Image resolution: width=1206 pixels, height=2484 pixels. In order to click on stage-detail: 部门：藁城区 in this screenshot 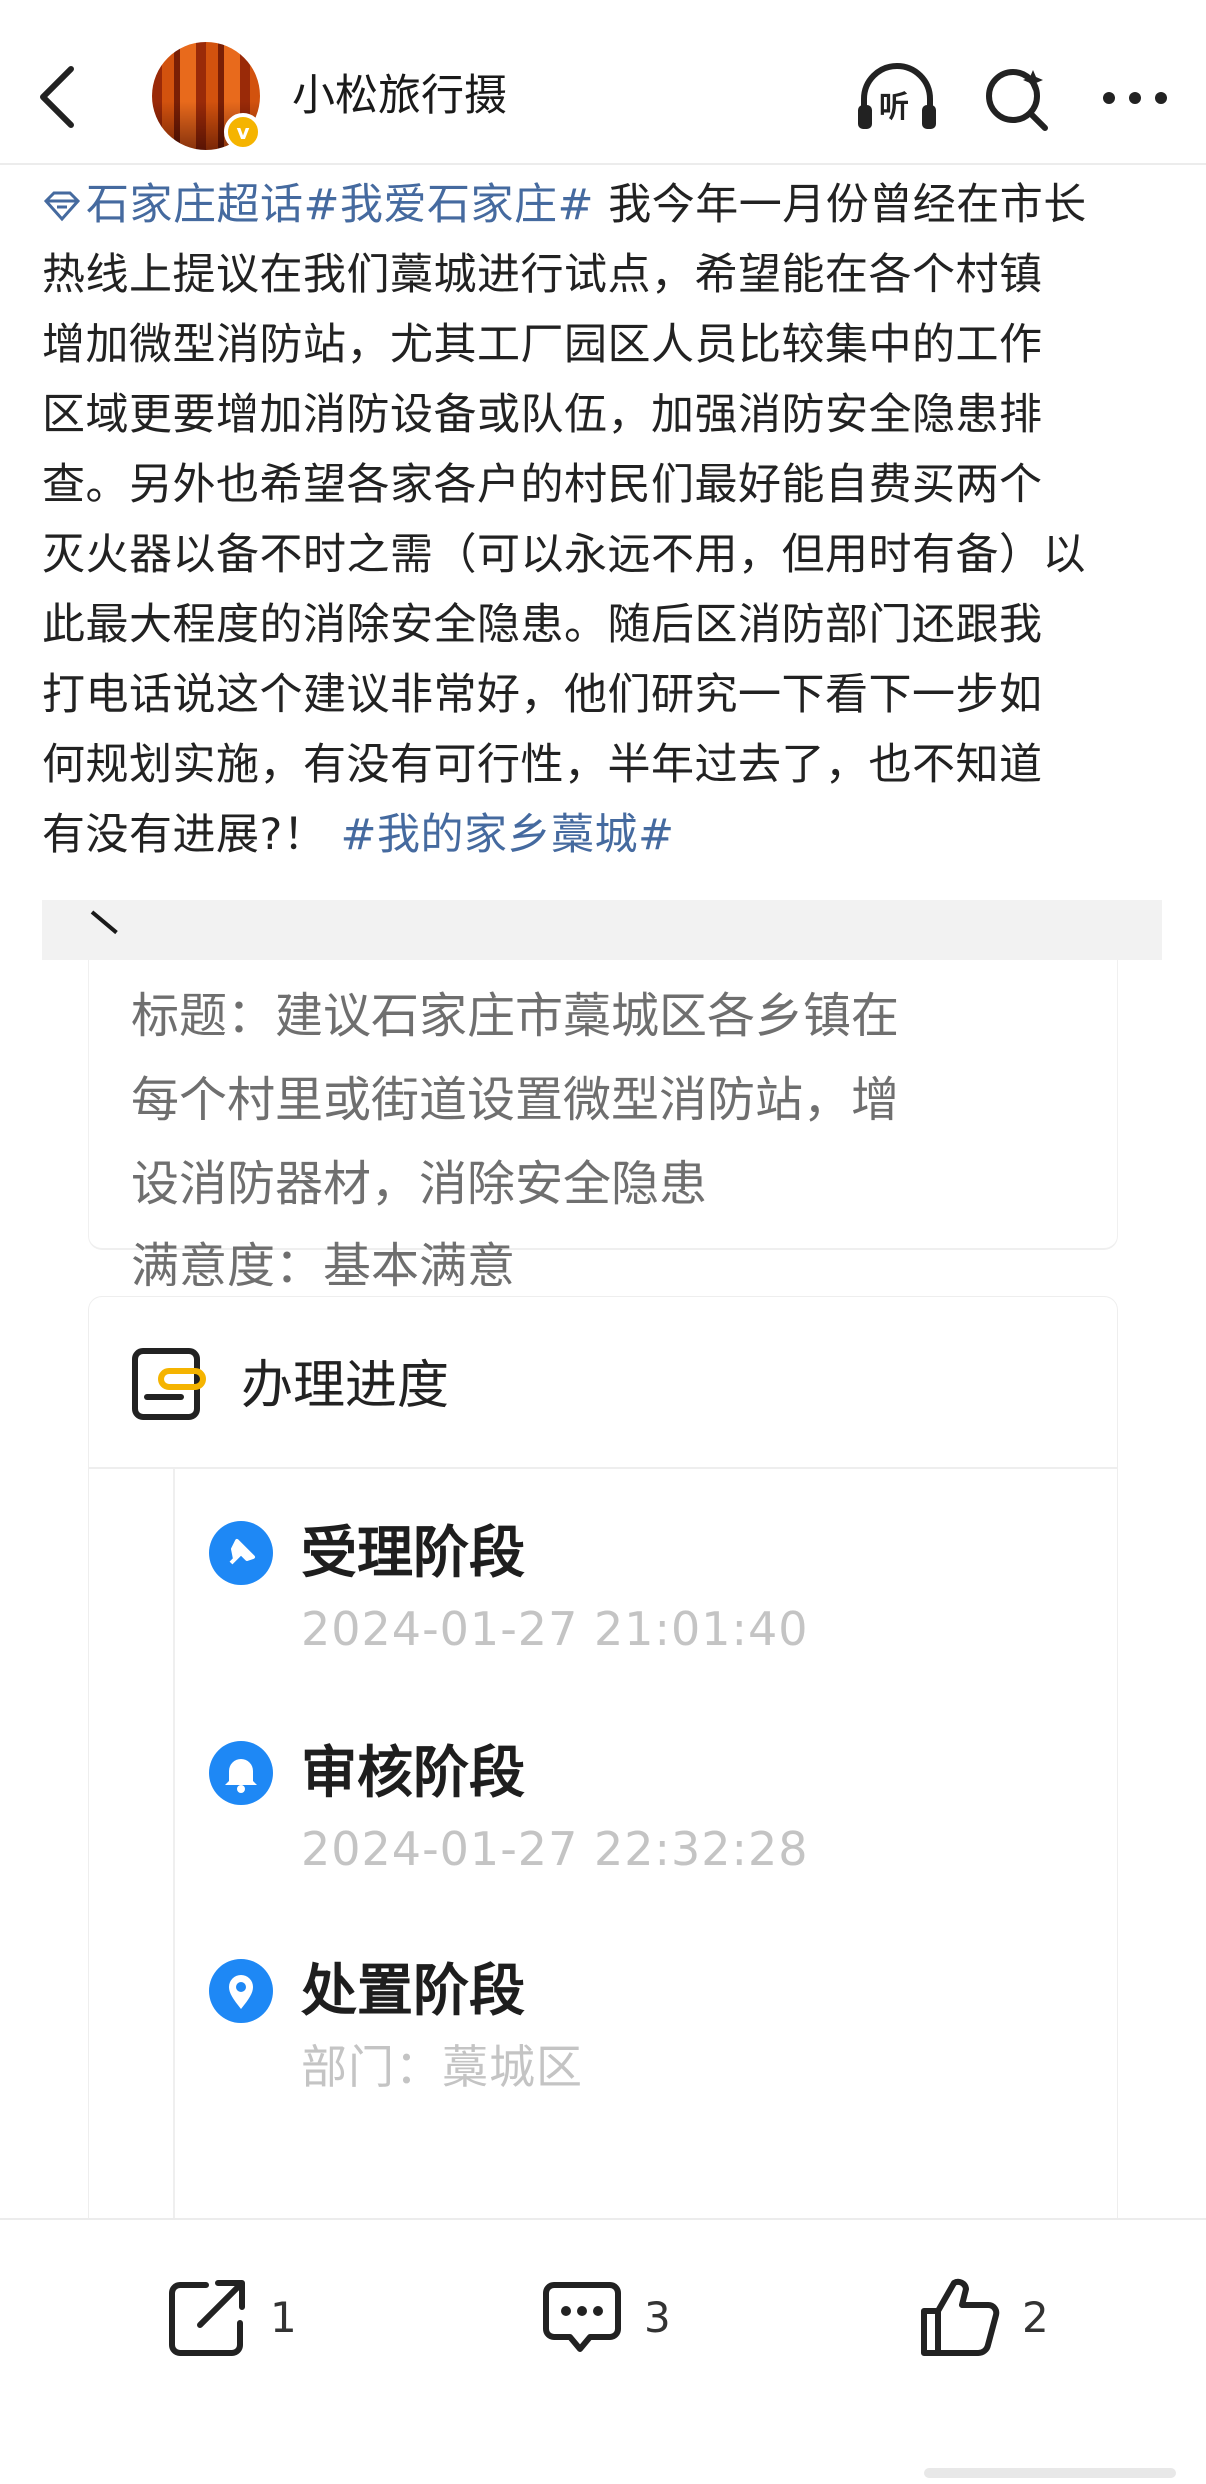, I will do `click(442, 2067)`.